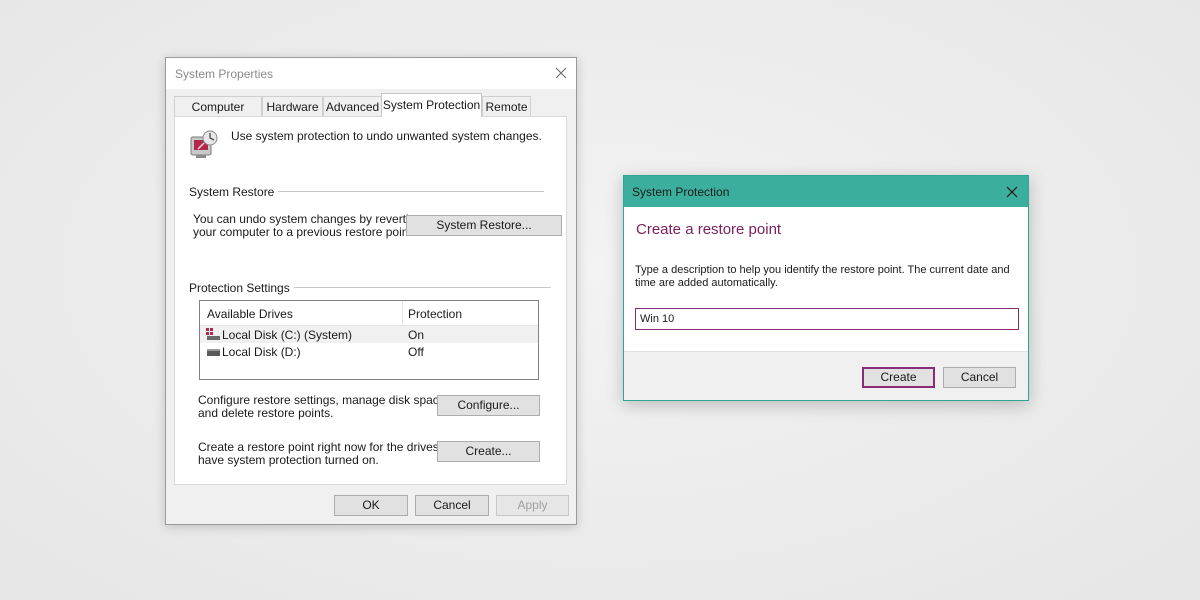  What do you see at coordinates (224, 74) in the screenshot?
I see `window-title: System Properties` at bounding box center [224, 74].